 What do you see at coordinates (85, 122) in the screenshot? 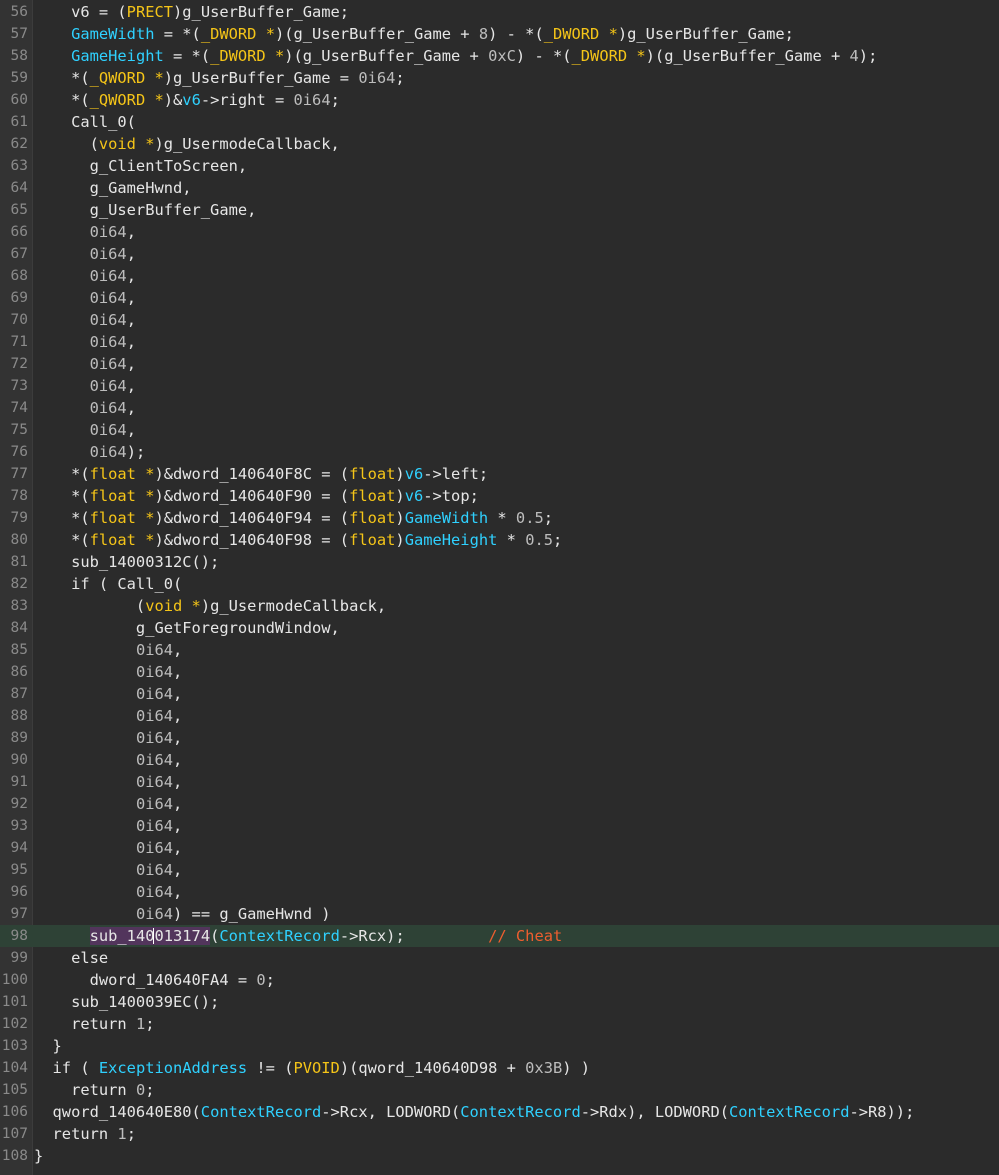
I see `code-text: Call_0(` at bounding box center [85, 122].